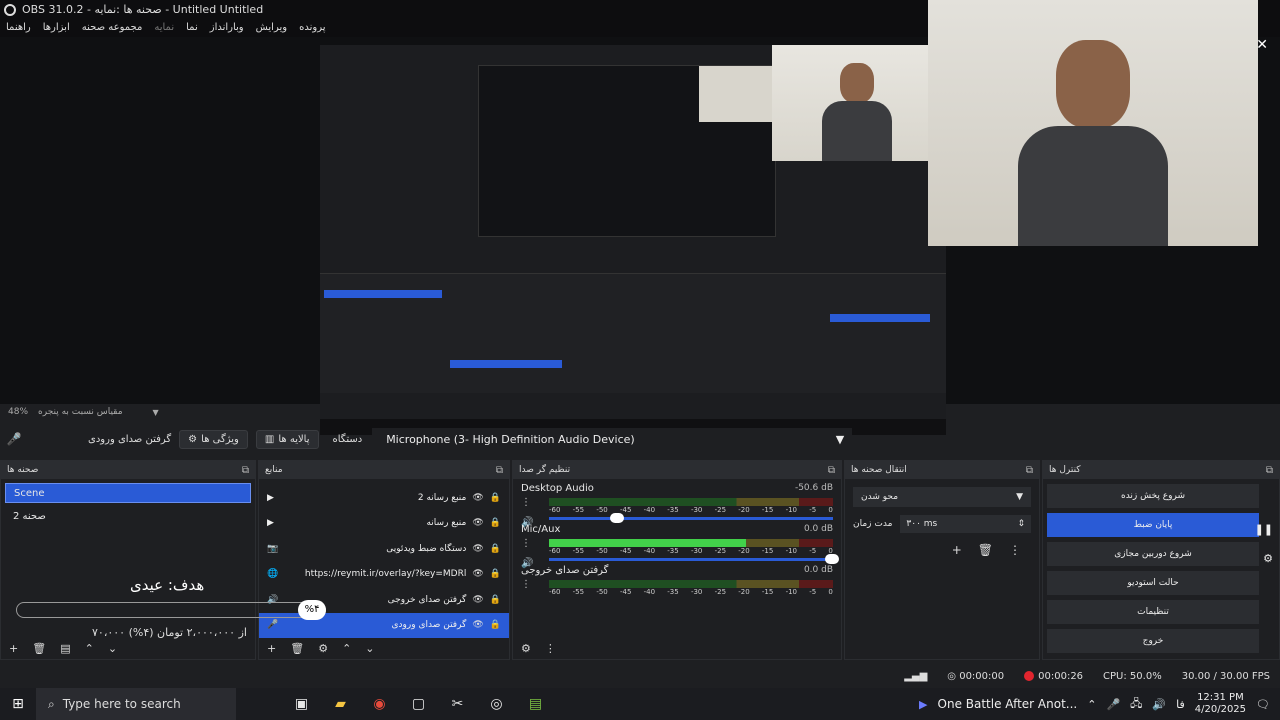  Describe the element at coordinates (535, 704) in the screenshot. I see `android-icon: ▤` at that location.